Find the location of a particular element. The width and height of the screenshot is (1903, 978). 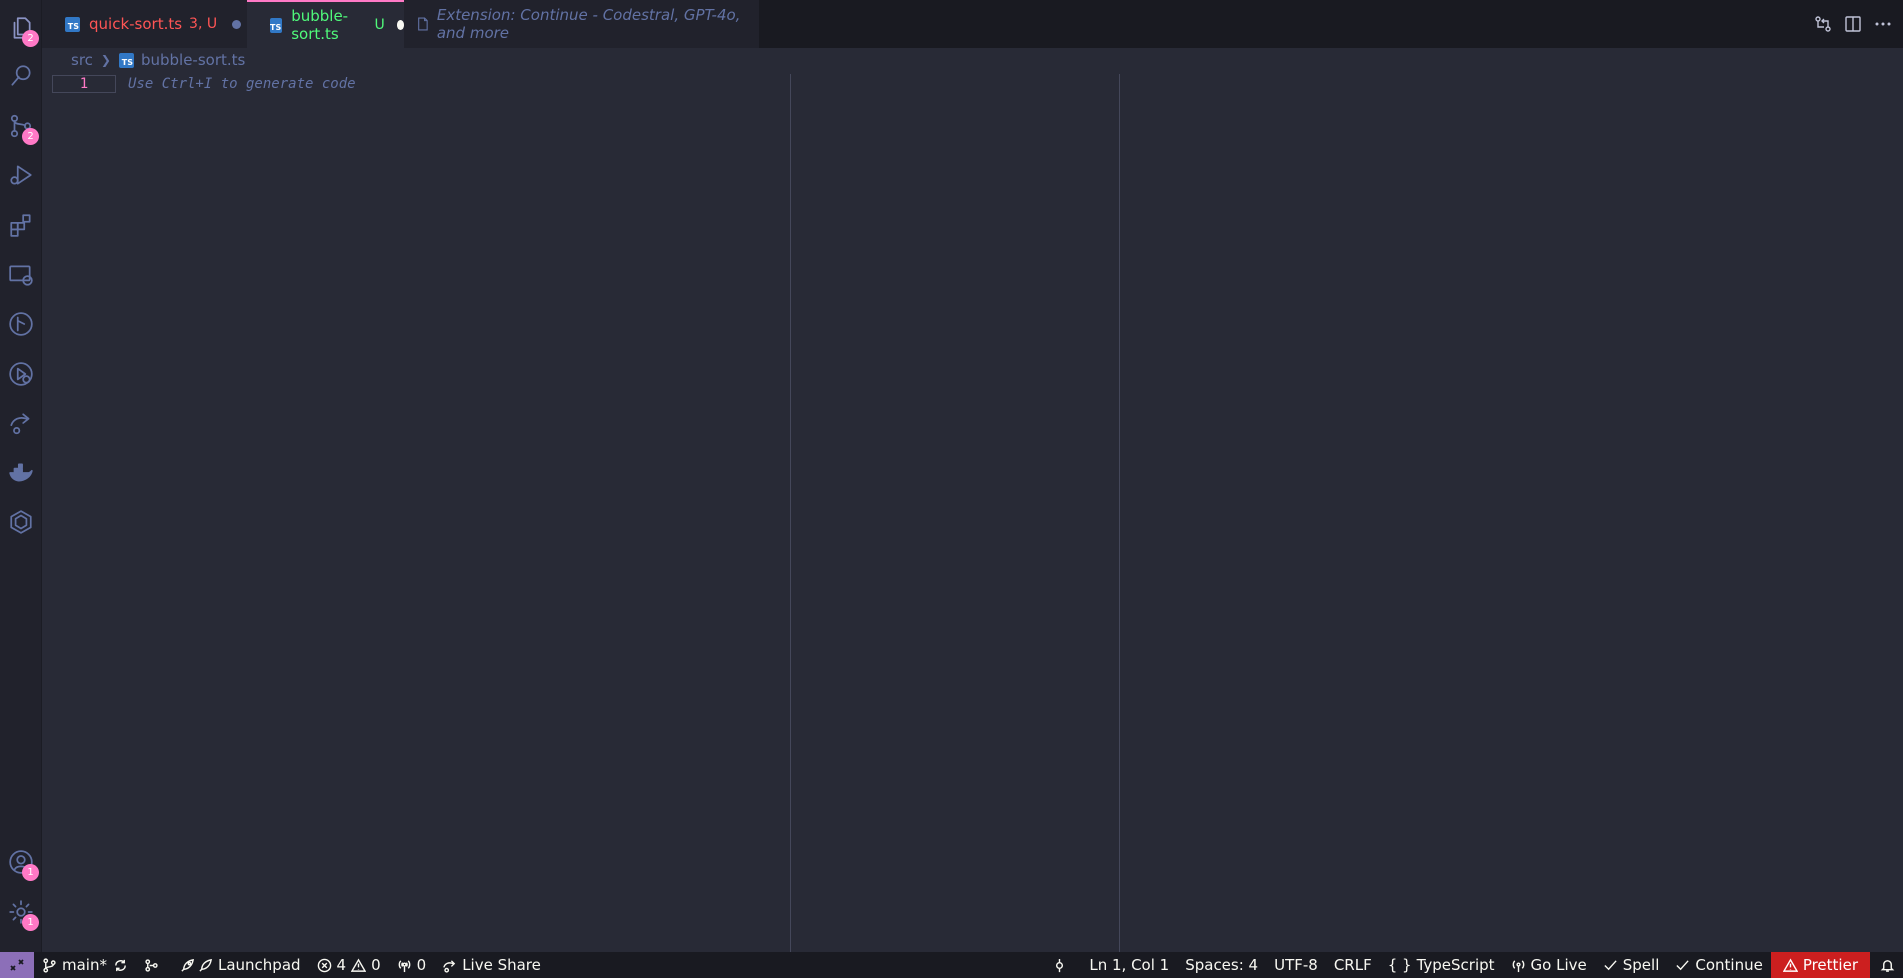

test-explorer-button is located at coordinates (21, 374).